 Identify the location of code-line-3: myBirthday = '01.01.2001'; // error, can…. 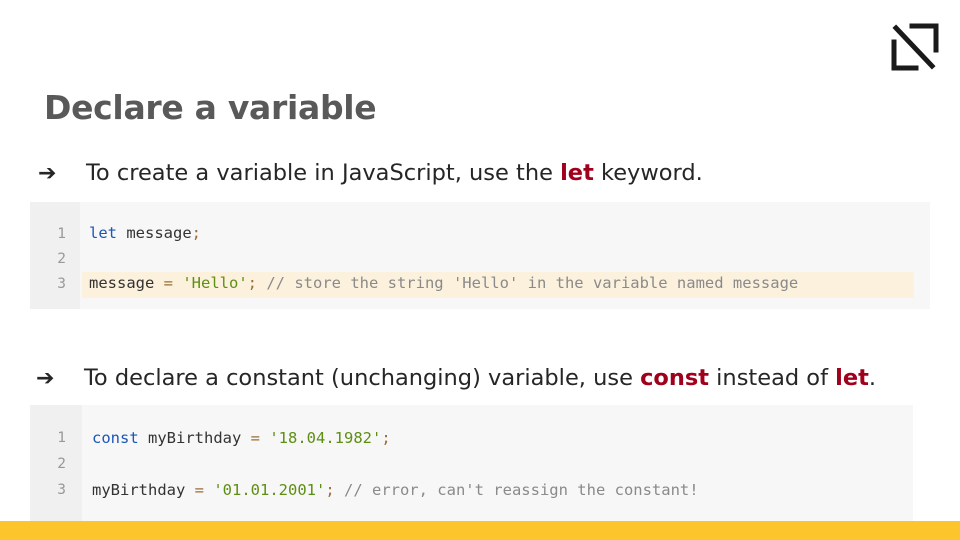
(395, 490).